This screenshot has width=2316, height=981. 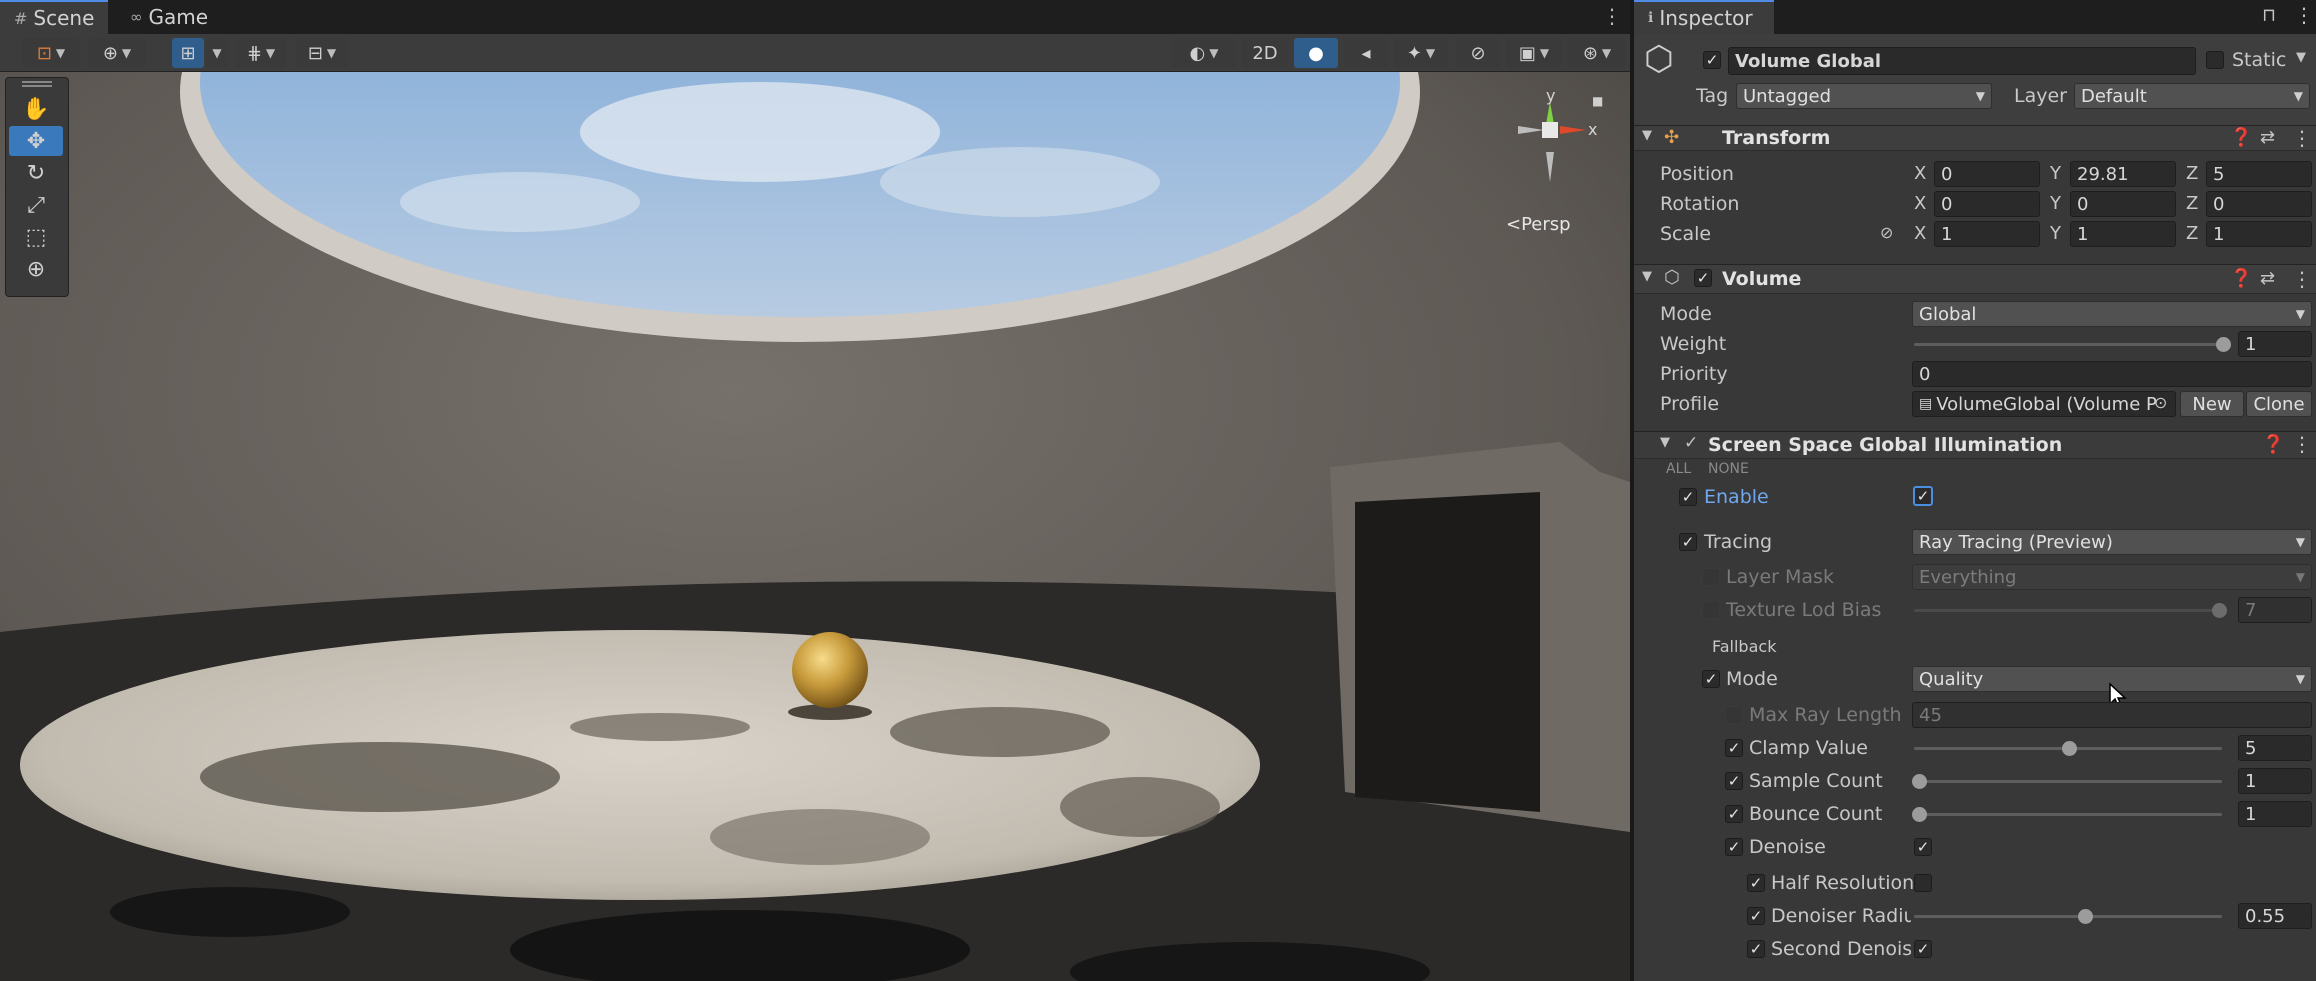 What do you see at coordinates (1478, 53) in the screenshot?
I see `hidden-objects-button: ⊘` at bounding box center [1478, 53].